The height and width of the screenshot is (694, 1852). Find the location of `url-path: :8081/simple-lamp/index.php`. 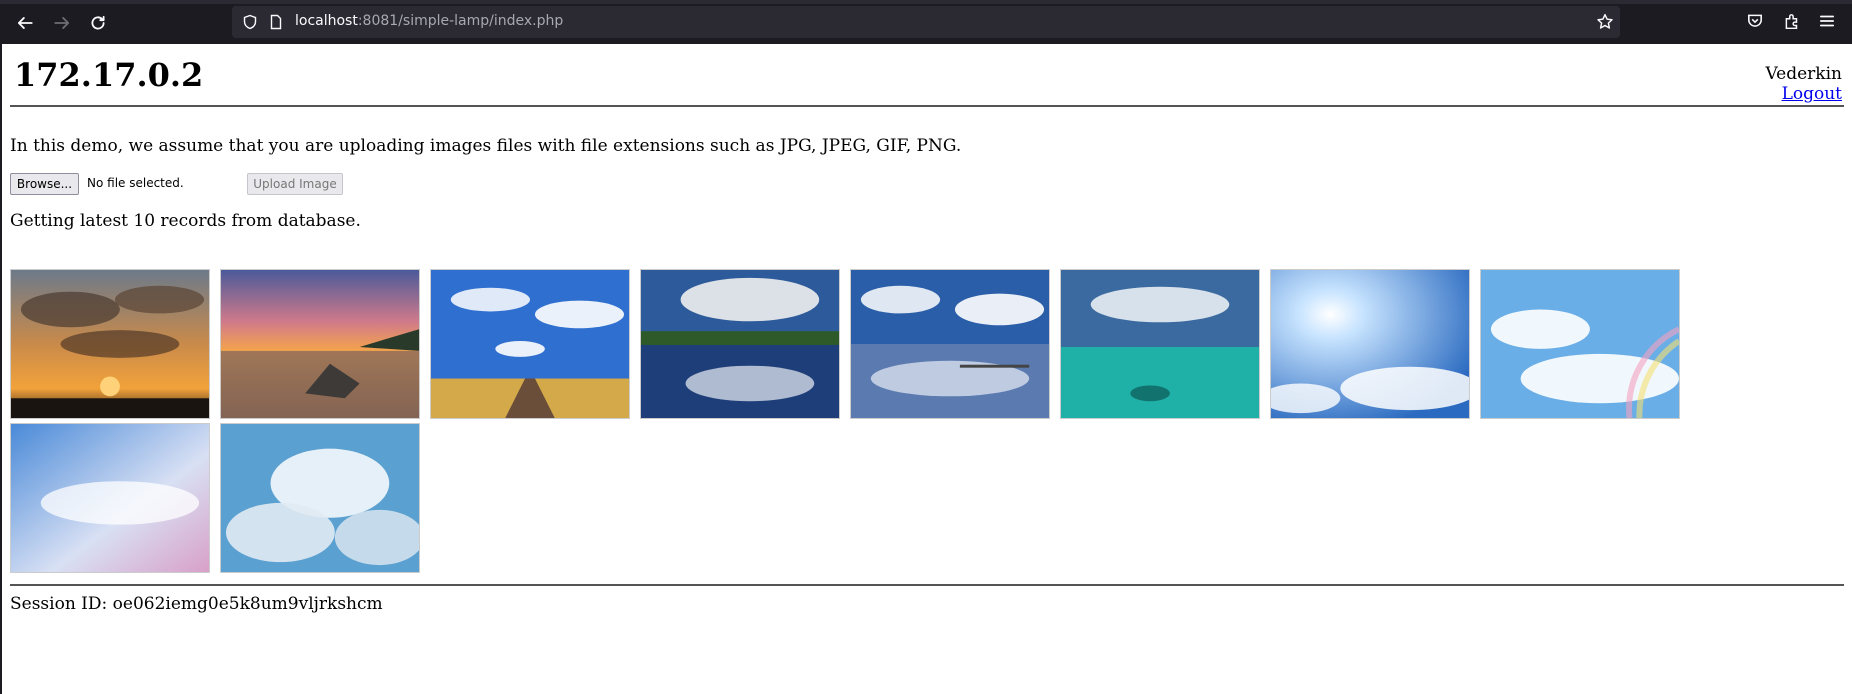

url-path: :8081/simple-lamp/index.php is located at coordinates (460, 21).